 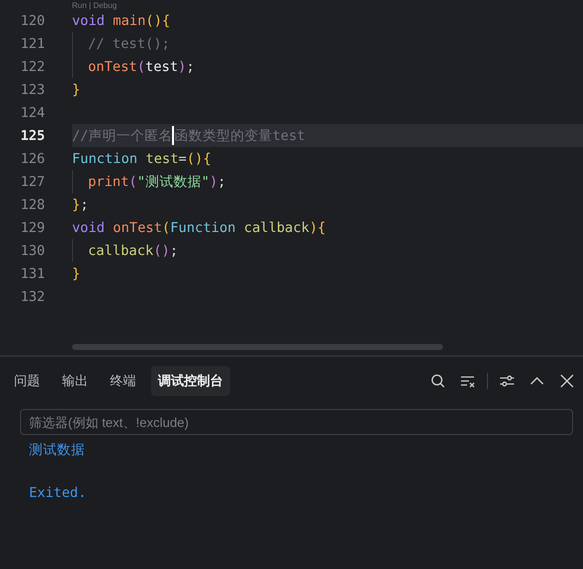 What do you see at coordinates (173, 181) in the screenshot?
I see `string-literal: "测试数据"` at bounding box center [173, 181].